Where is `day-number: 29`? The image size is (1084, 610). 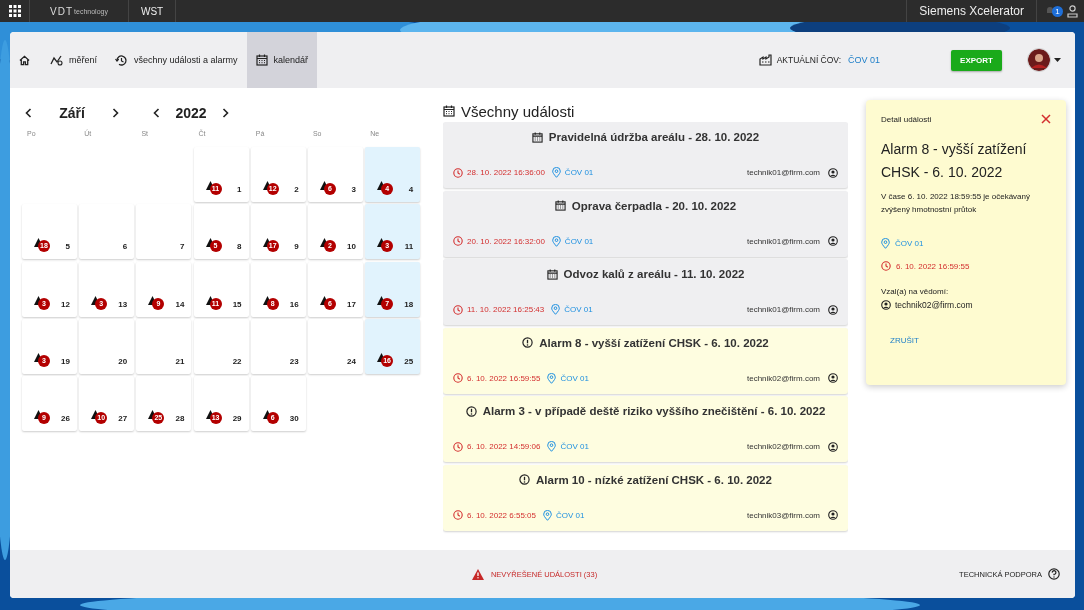 day-number: 29 is located at coordinates (237, 418).